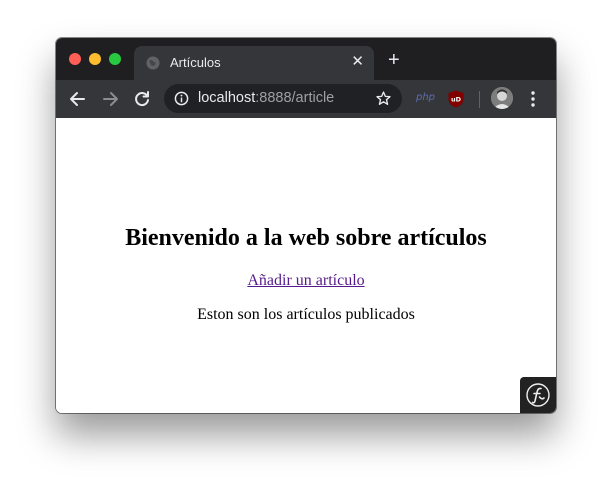  Describe the element at coordinates (533, 99) in the screenshot. I see `kebab-menu-icon` at that location.